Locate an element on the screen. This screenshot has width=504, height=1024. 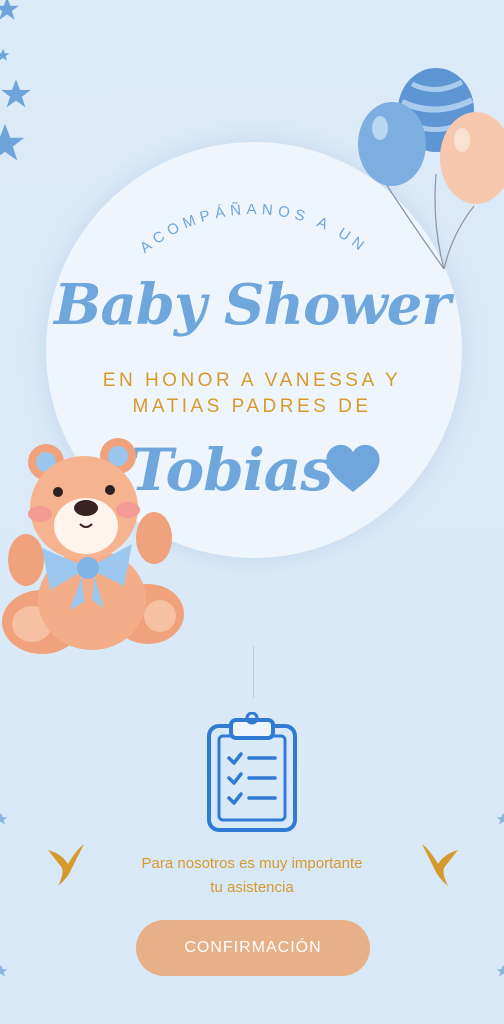
balloons-icon is located at coordinates (431, 169).